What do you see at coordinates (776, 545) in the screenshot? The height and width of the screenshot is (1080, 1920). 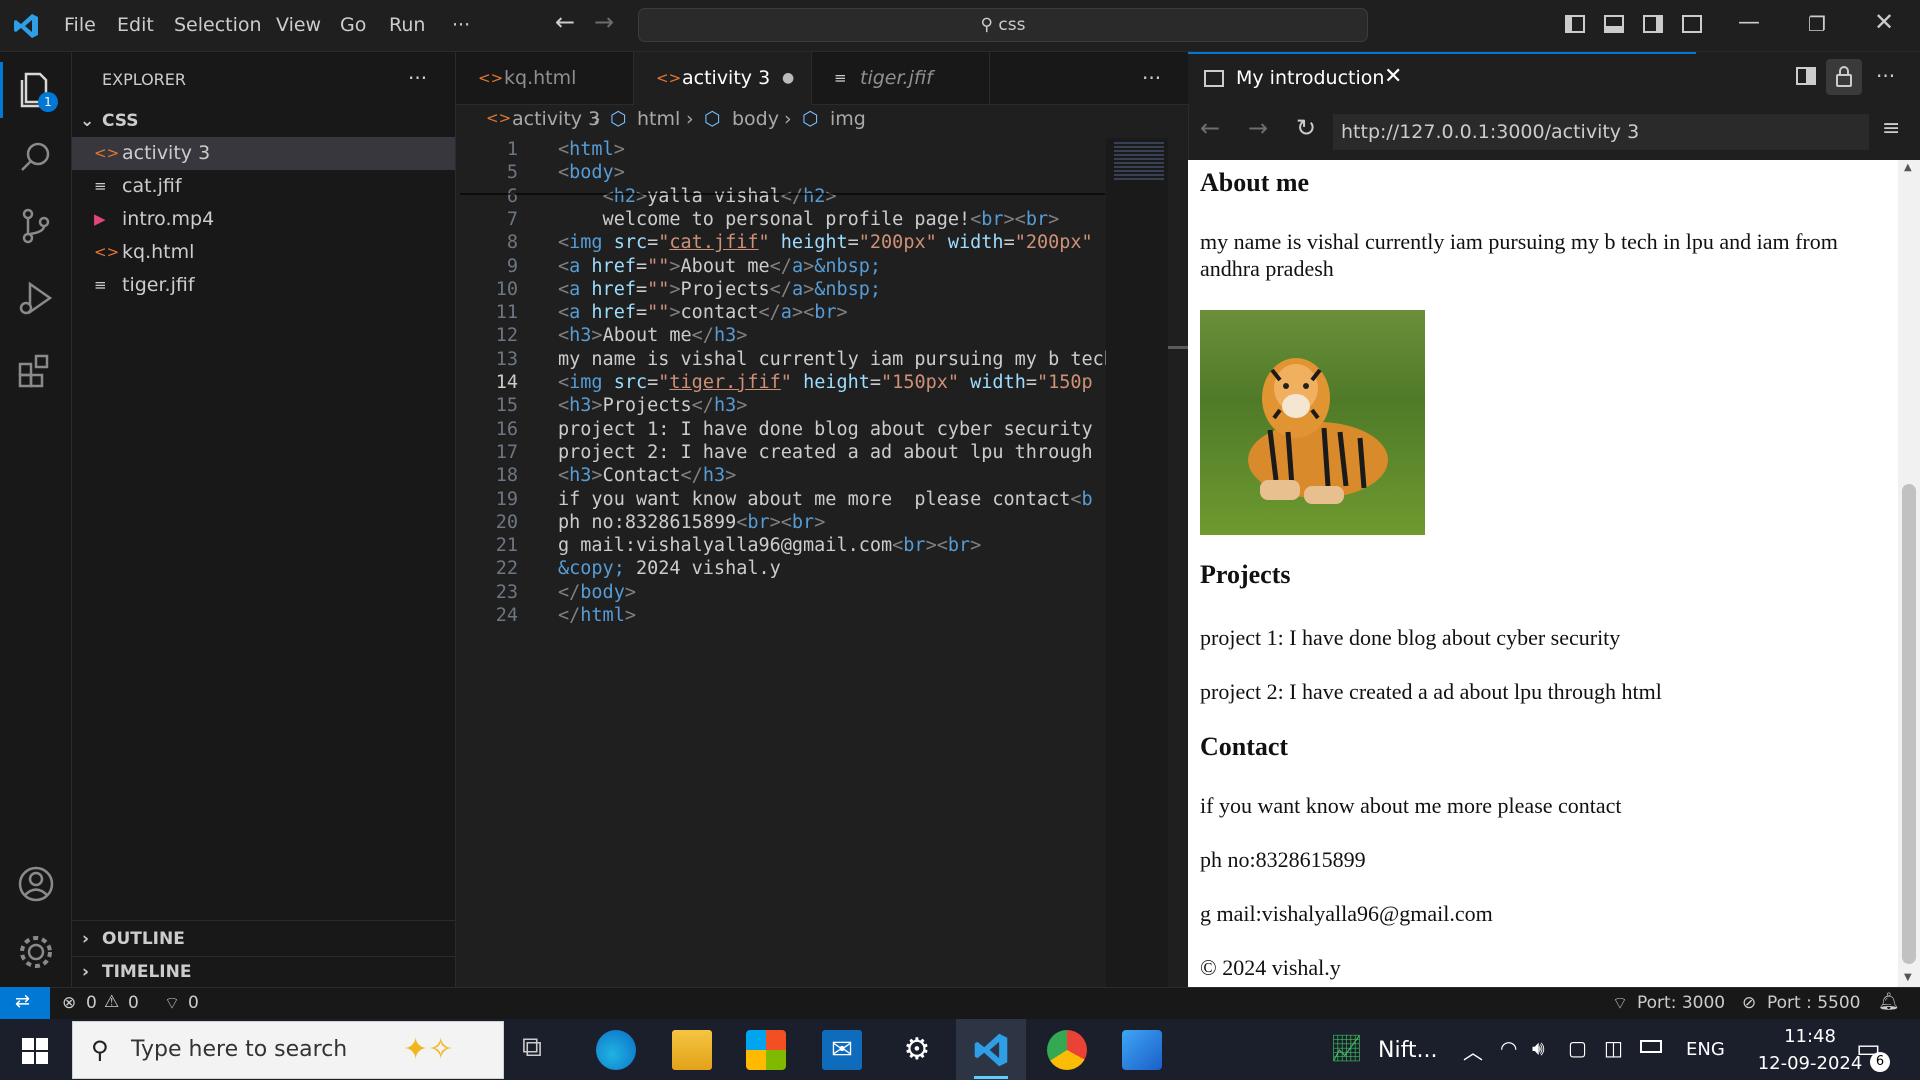 I see `code-line: 21 g mail:vishalyalla96@gmail.com<br><br>` at bounding box center [776, 545].